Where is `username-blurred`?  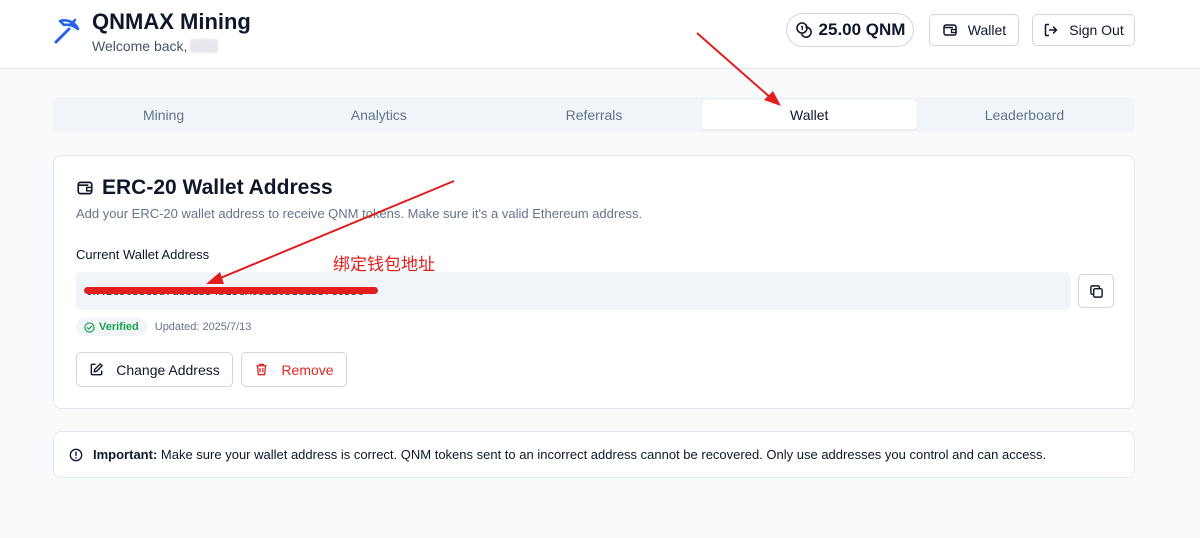 username-blurred is located at coordinates (204, 46).